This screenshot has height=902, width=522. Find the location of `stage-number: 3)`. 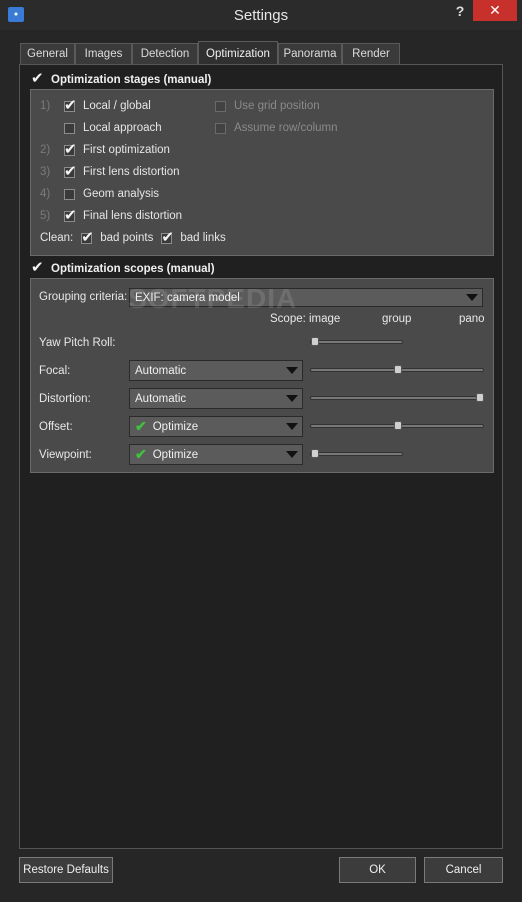

stage-number: 3) is located at coordinates (45, 172).